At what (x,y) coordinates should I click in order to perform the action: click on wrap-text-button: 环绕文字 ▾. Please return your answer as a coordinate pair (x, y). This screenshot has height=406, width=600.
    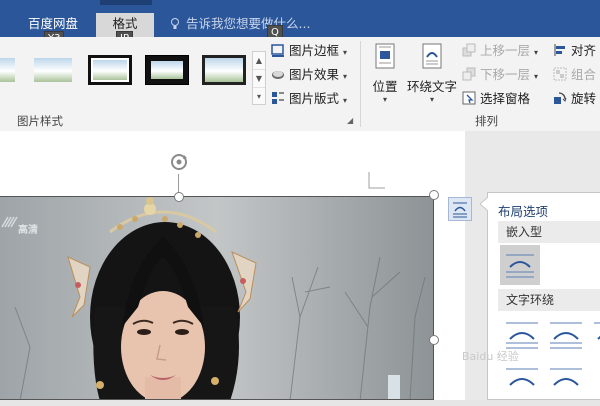
    Looking at the image, I should click on (432, 73).